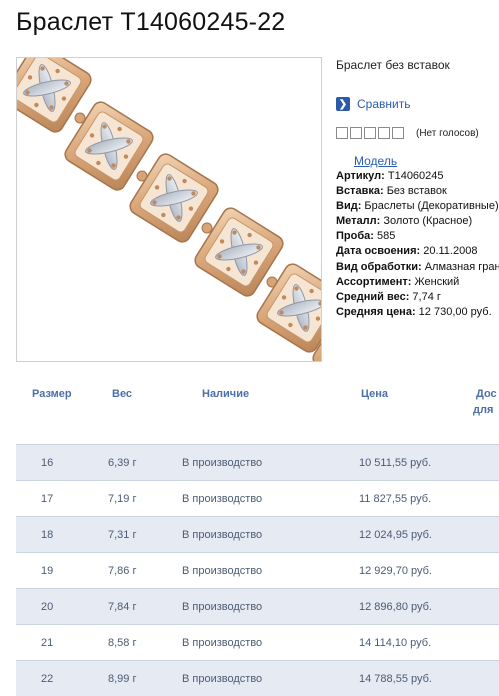 Image resolution: width=499 pixels, height=696 pixels. I want to click on cell-size: 18, so click(47, 535).